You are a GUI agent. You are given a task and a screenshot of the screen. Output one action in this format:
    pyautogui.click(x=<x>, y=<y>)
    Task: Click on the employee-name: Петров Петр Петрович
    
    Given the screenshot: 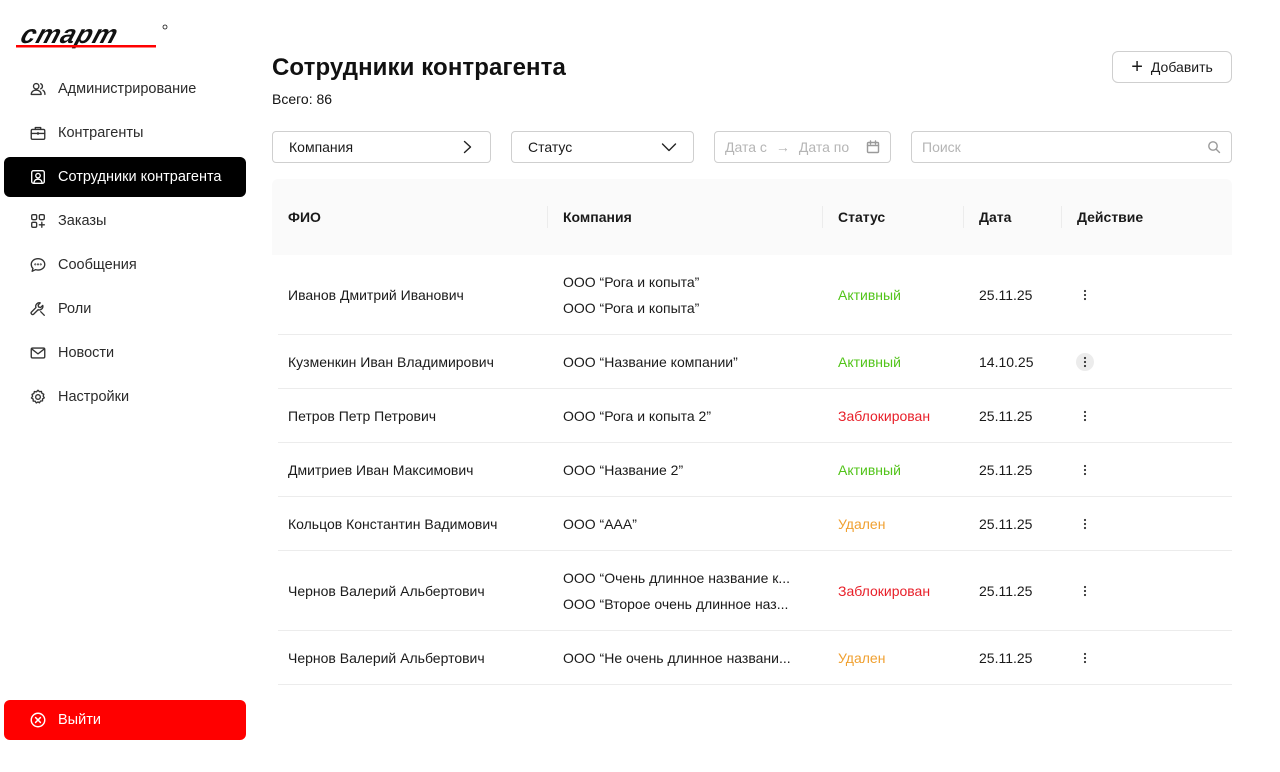 What is the action you would take?
    pyautogui.click(x=362, y=415)
    